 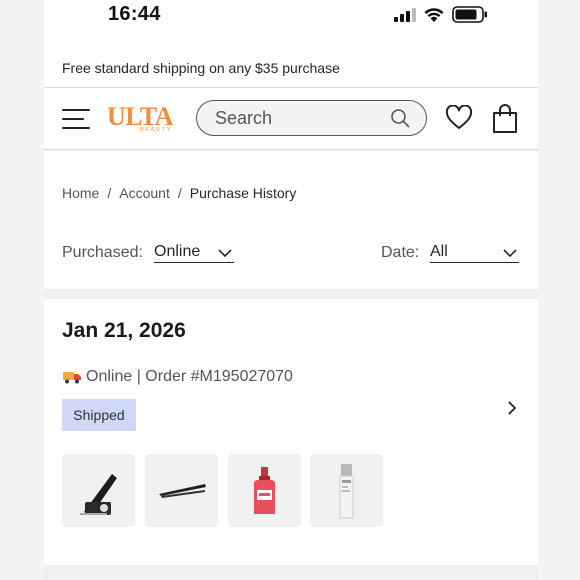 What do you see at coordinates (134, 14) in the screenshot?
I see `status-time: 16:44` at bounding box center [134, 14].